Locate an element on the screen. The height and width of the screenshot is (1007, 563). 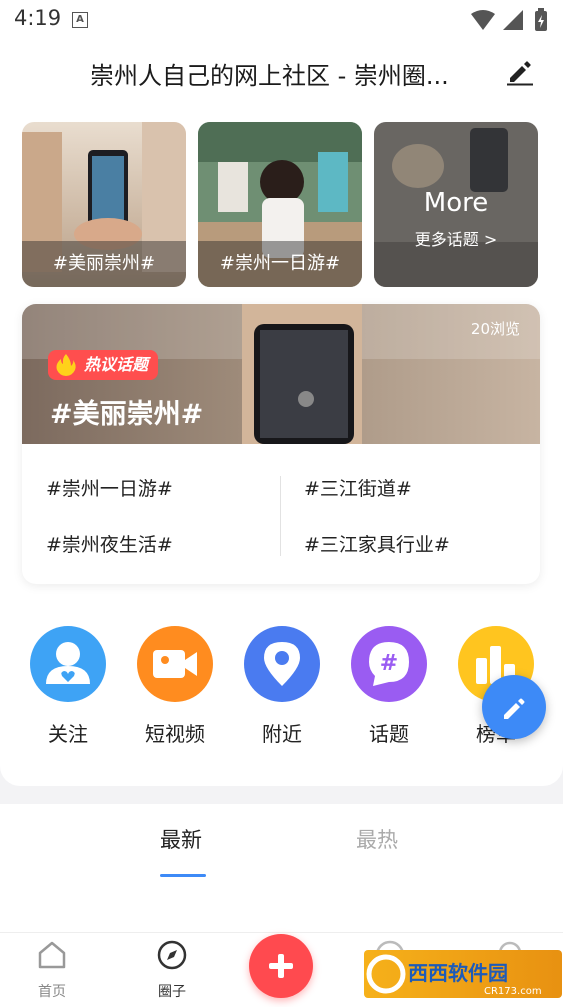
nav-topics: # 话题 is located at coordinates (389, 686).